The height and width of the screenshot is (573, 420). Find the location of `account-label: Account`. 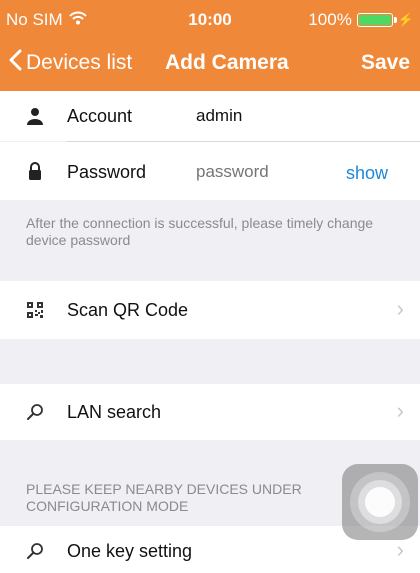

account-label: Account is located at coordinates (100, 116).